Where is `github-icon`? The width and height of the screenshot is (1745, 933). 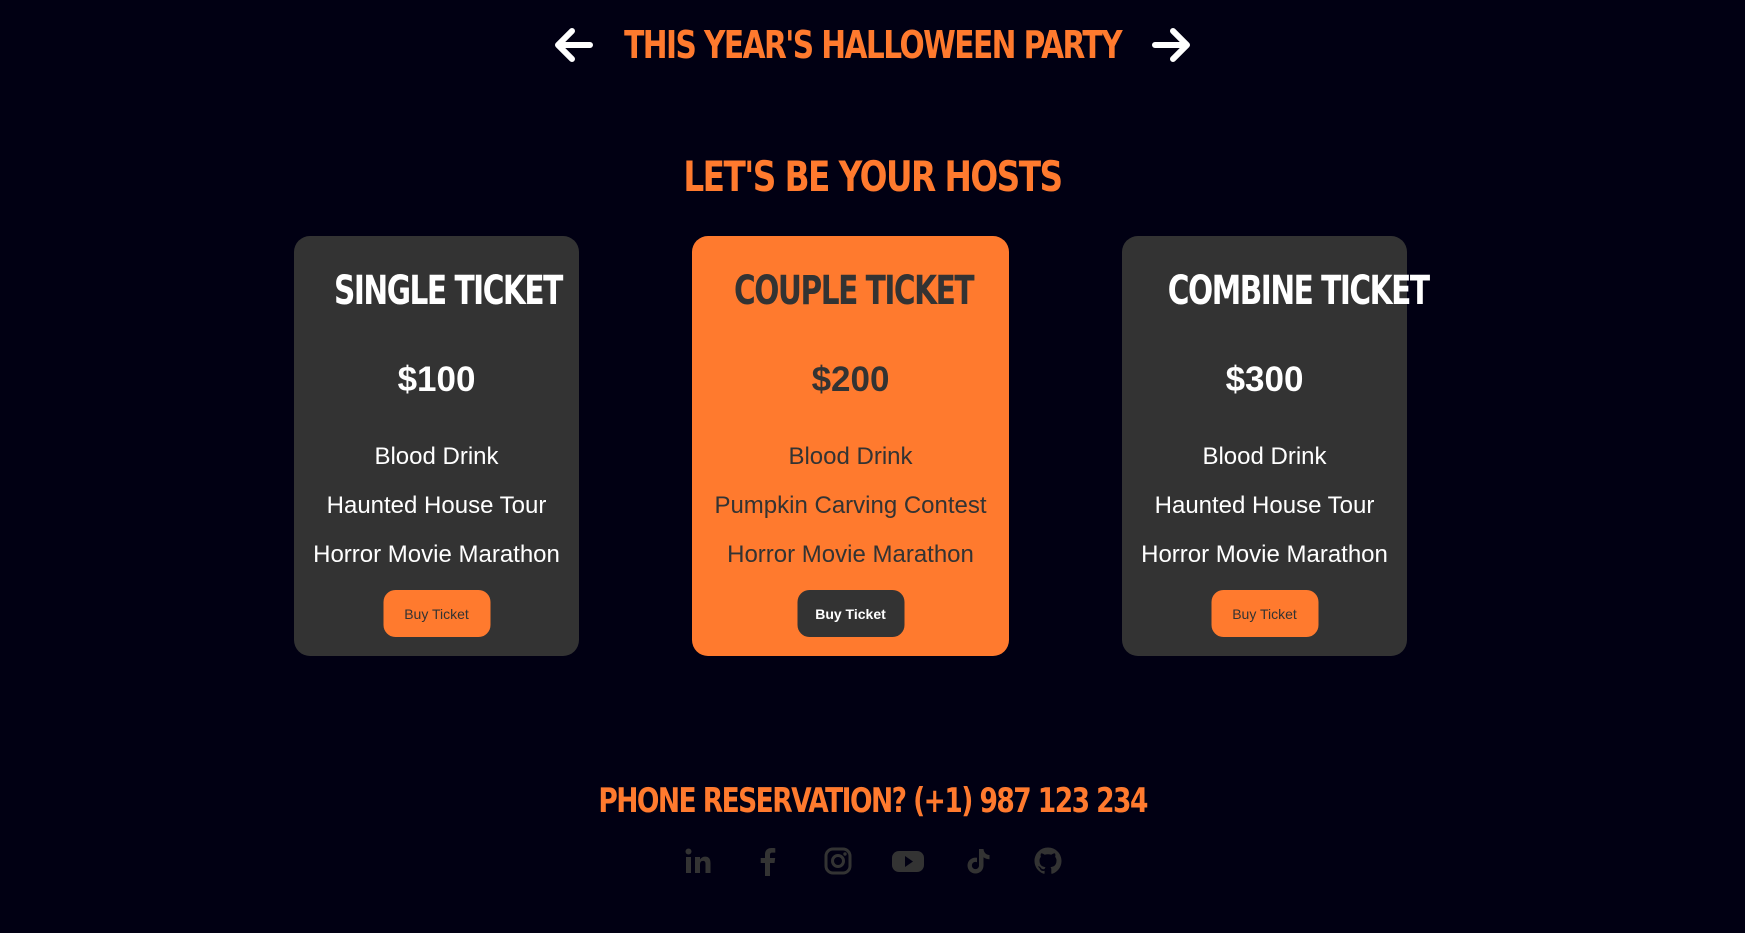
github-icon is located at coordinates (1048, 861).